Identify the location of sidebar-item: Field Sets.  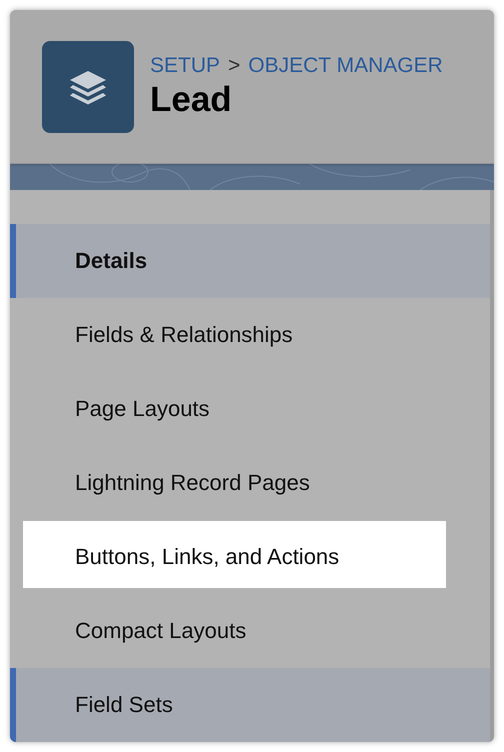
(250, 705).